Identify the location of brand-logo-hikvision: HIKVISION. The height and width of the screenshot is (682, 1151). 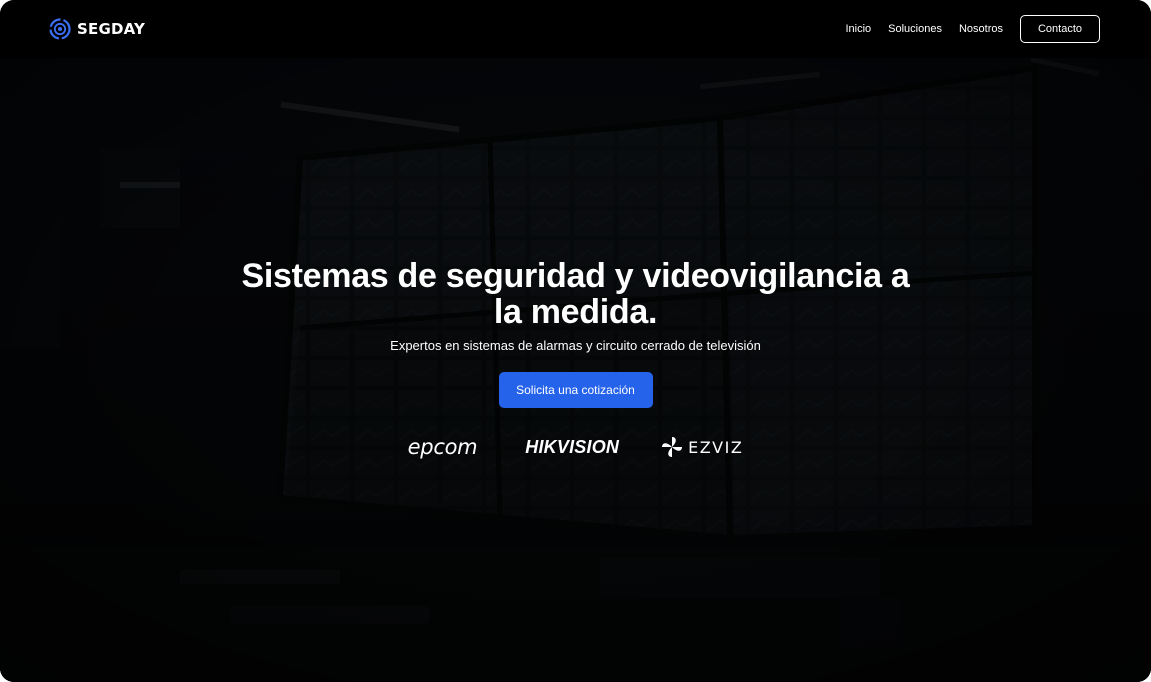
(572, 446).